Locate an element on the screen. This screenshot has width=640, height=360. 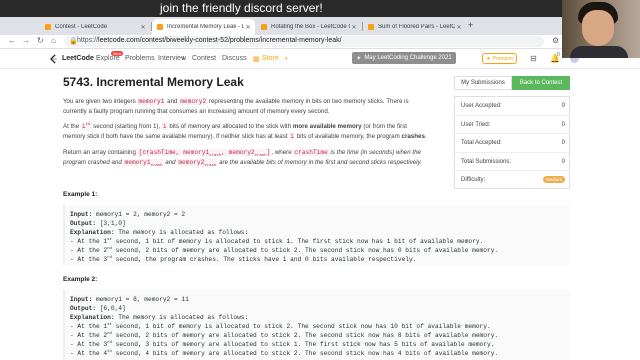
code-text: memory1 is located at coordinates (137, 162).